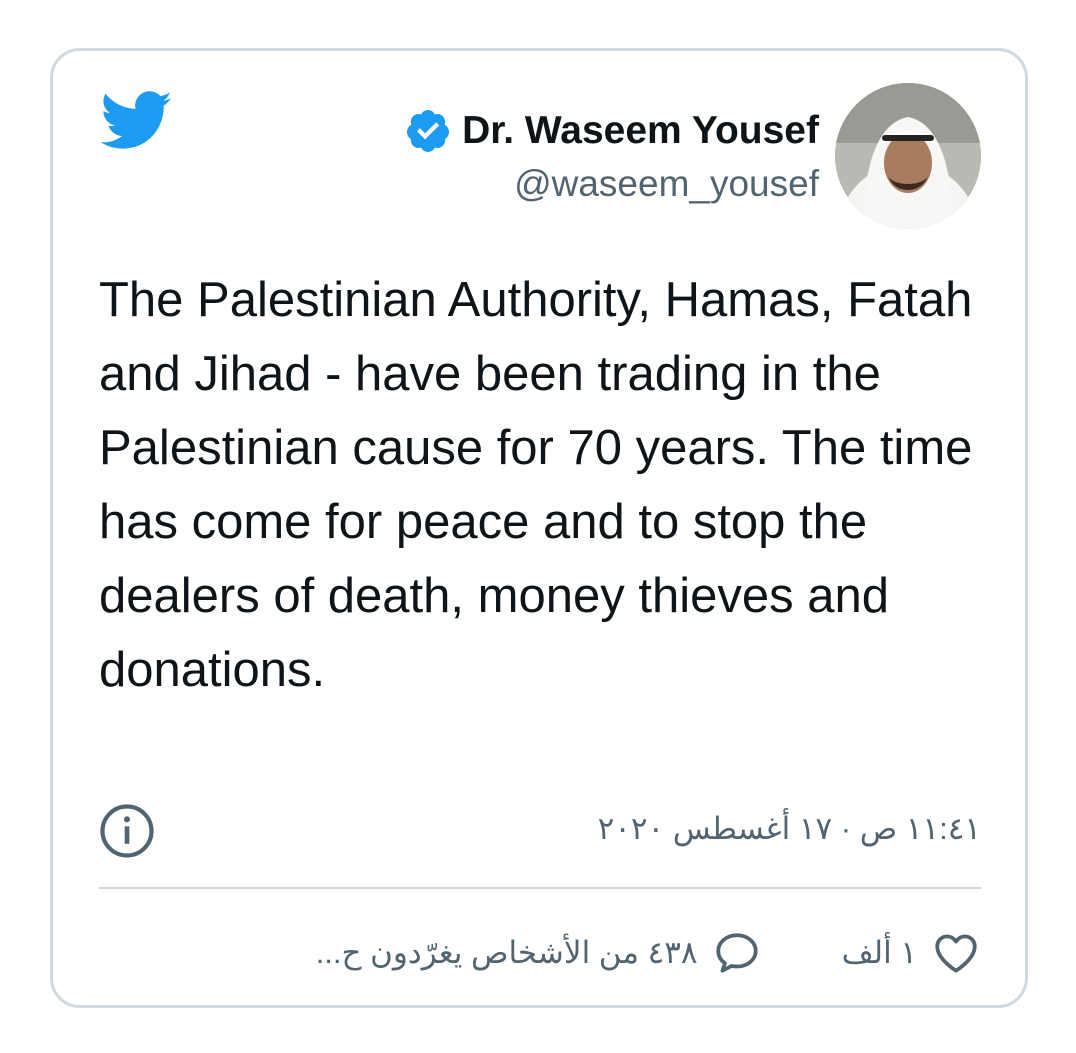 The width and height of the screenshot is (1076, 1053). Describe the element at coordinates (879, 952) in the screenshot. I see `like-count: ١ ألف` at that location.